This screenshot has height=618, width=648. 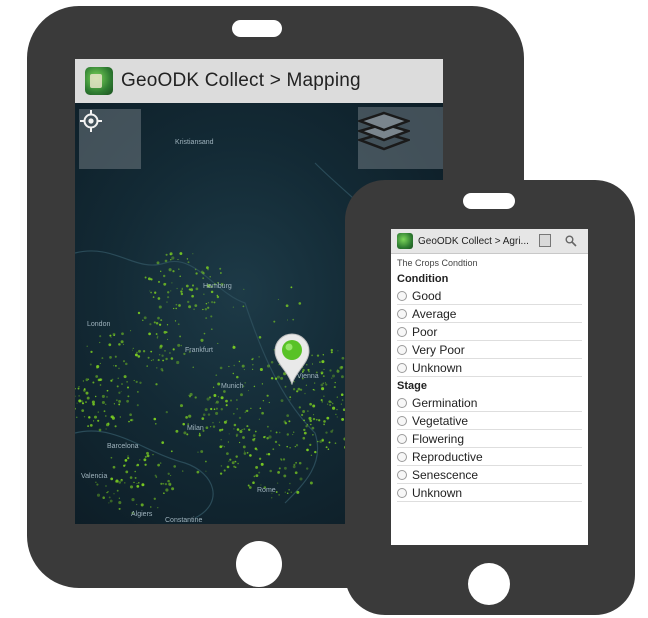 I want to click on map-label: Kristiansand, so click(x=194, y=142).